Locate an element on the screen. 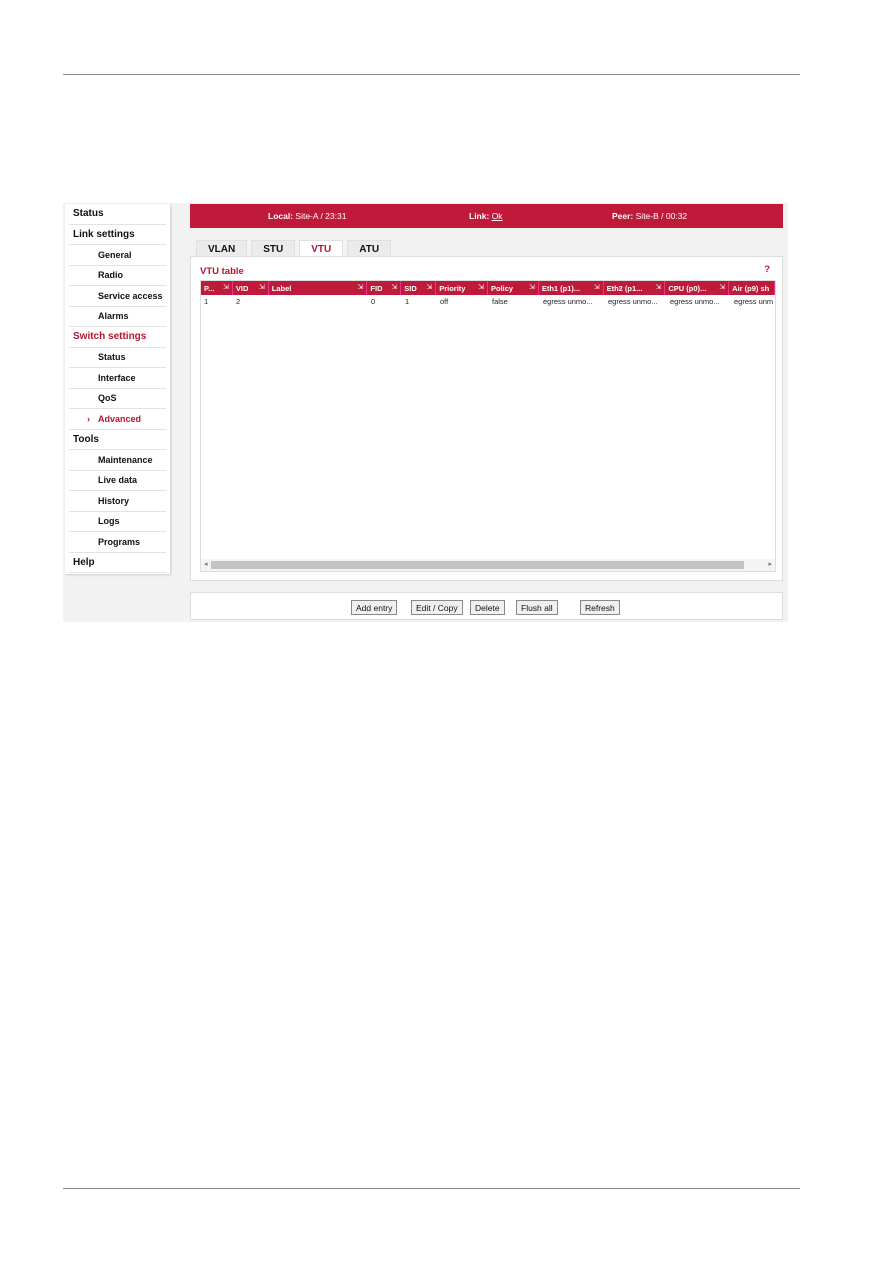 The height and width of the screenshot is (1263, 893). column-header-label: VID is located at coordinates (242, 288).